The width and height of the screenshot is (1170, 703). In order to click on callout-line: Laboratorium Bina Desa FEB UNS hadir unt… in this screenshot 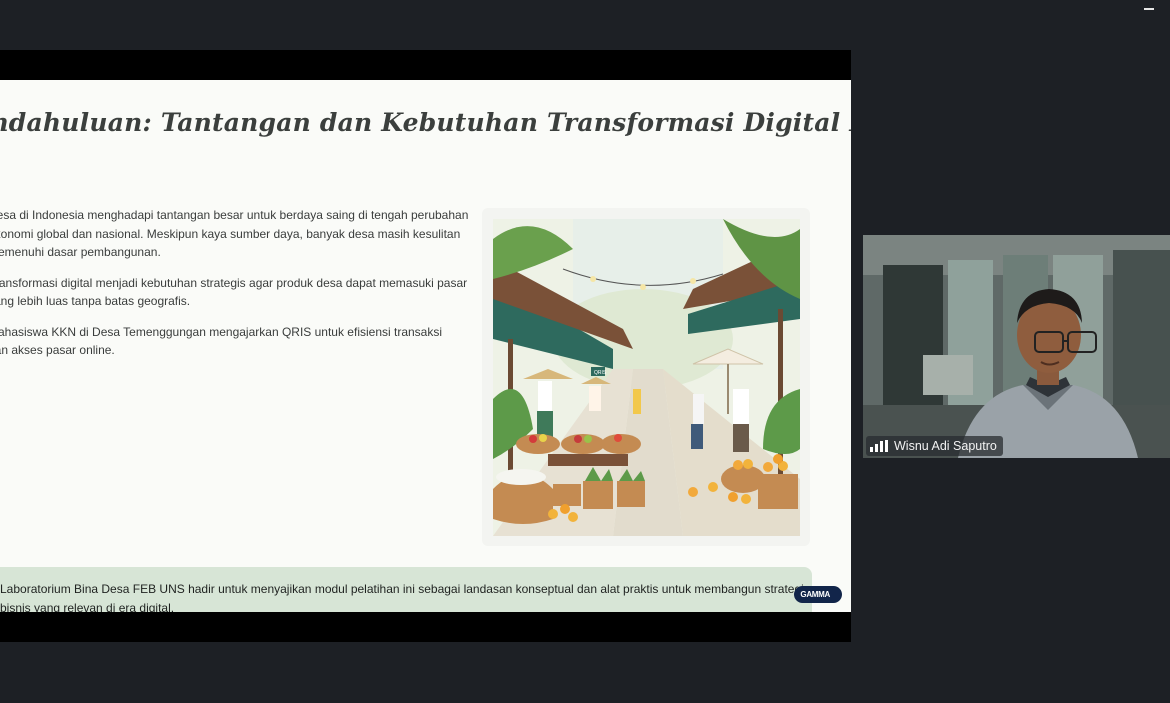, I will do `click(402, 589)`.